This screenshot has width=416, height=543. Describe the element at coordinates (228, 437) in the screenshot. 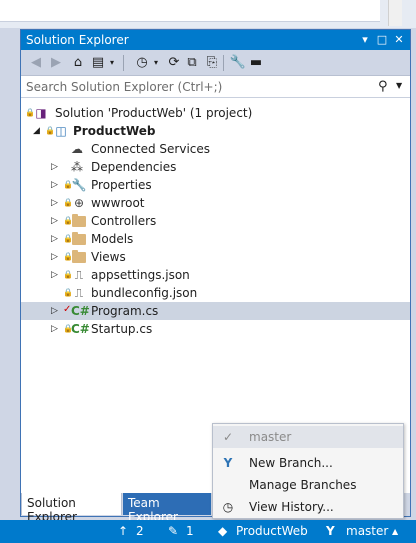

I see `check-icon: ✓` at that location.